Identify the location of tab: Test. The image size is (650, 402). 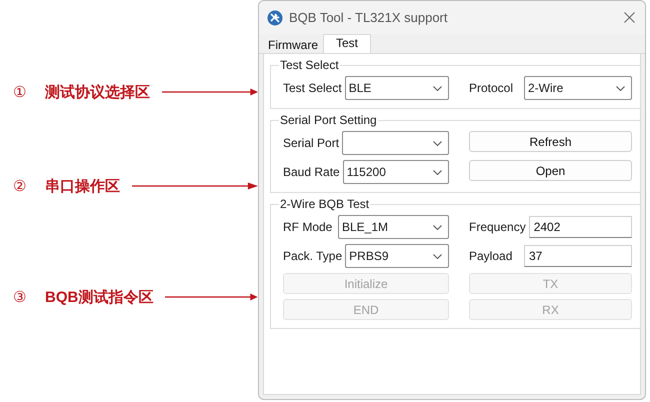
(347, 43).